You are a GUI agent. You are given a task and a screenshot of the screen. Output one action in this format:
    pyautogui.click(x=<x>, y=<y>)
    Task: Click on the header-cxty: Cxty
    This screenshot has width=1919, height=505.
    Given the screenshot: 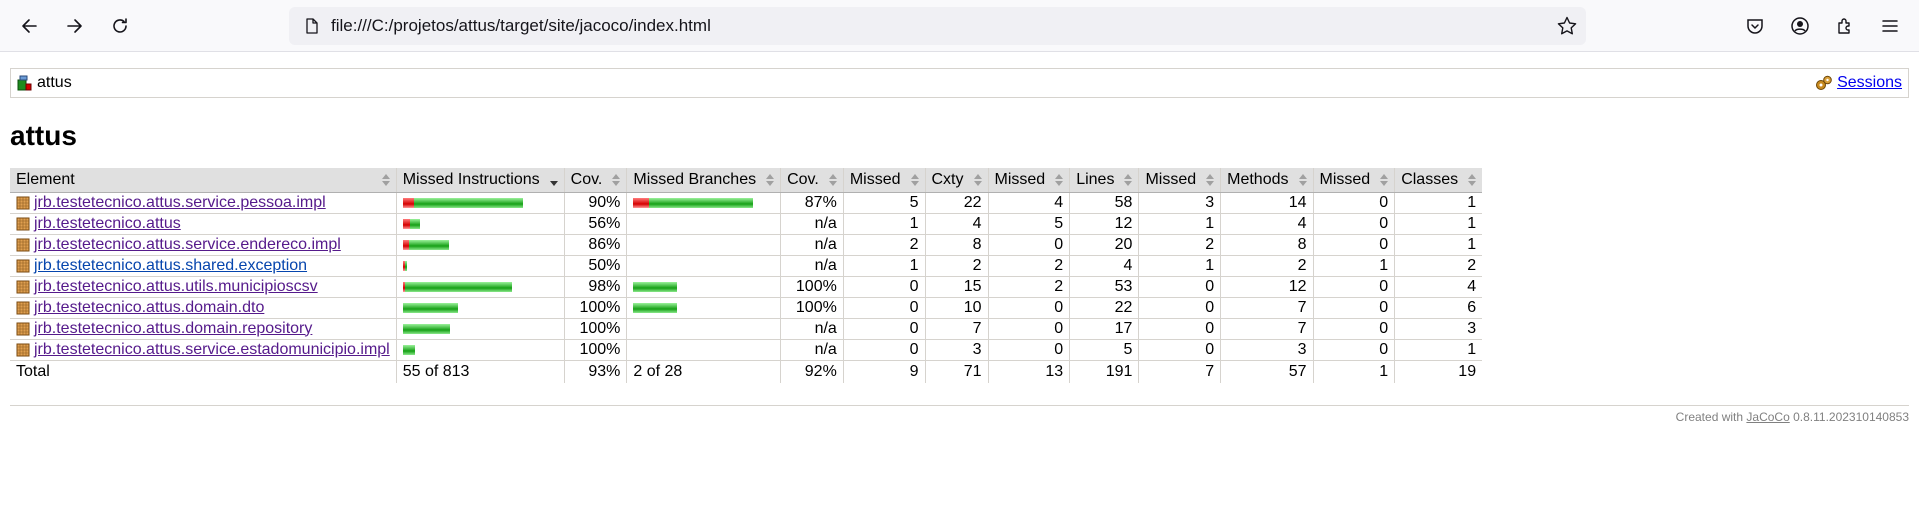 What is the action you would take?
    pyautogui.click(x=957, y=180)
    